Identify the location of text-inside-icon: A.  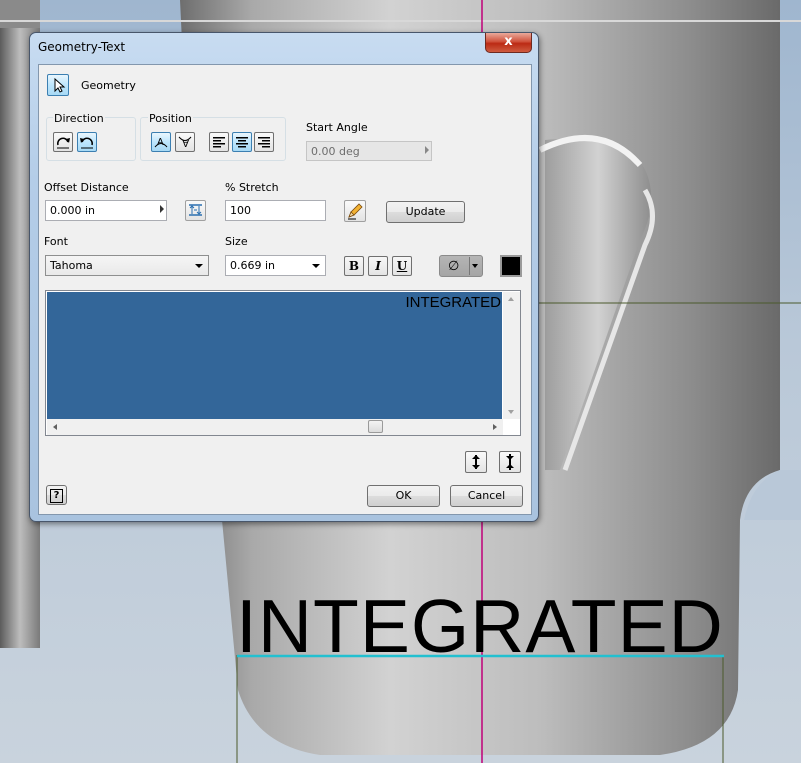
(185, 142).